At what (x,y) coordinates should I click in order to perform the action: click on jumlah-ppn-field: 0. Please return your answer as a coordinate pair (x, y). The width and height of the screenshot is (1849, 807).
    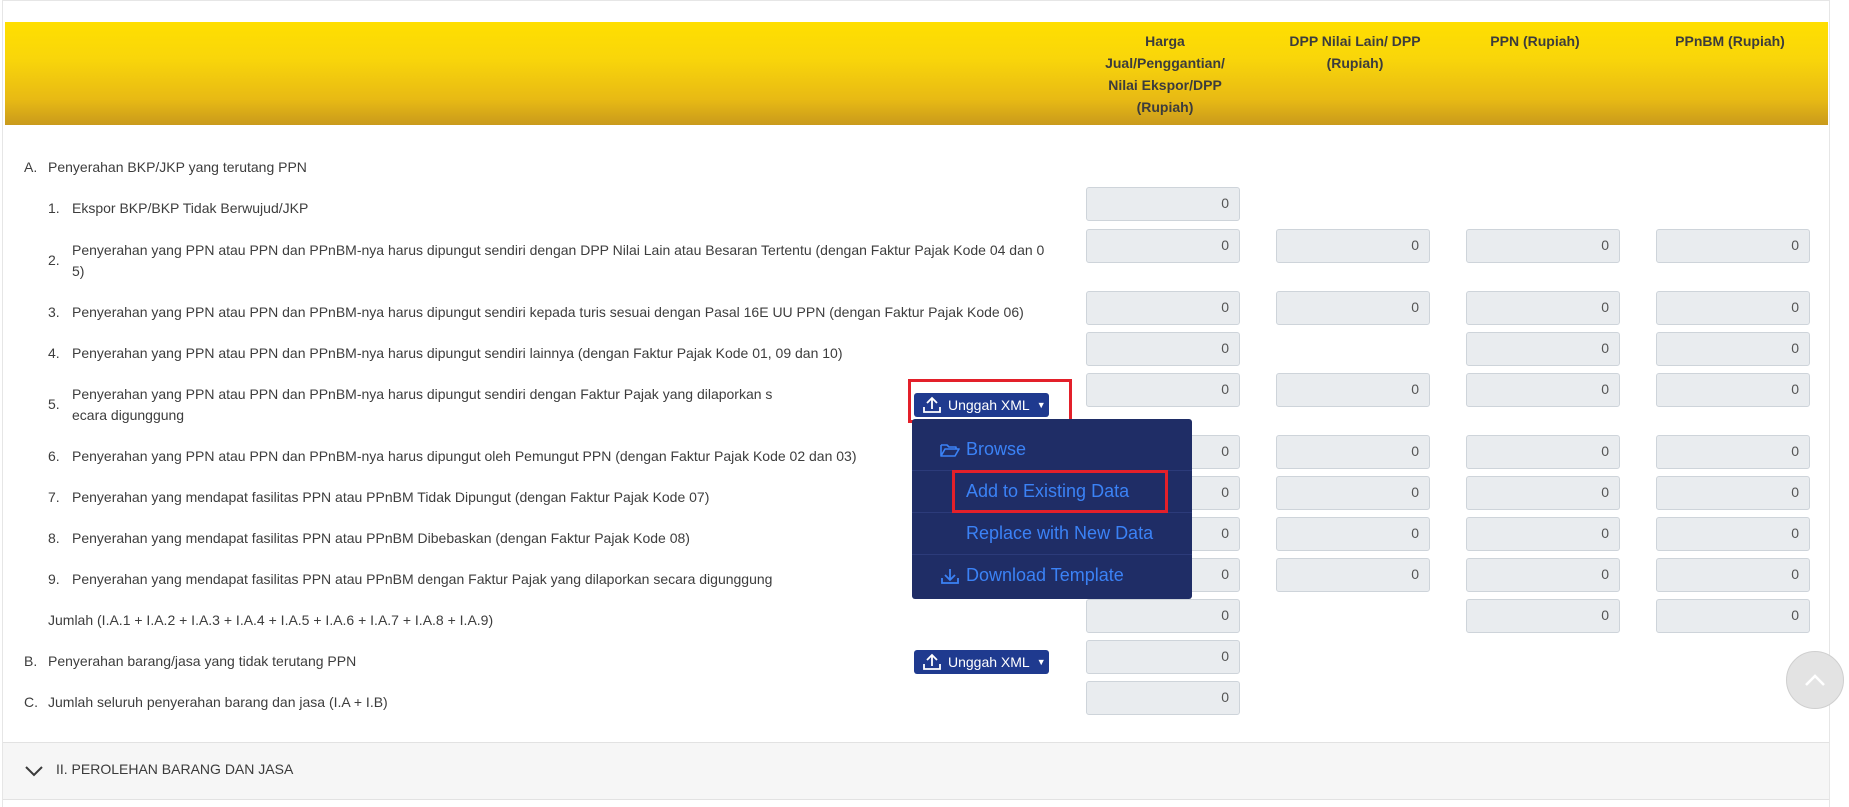
    Looking at the image, I should click on (1543, 616).